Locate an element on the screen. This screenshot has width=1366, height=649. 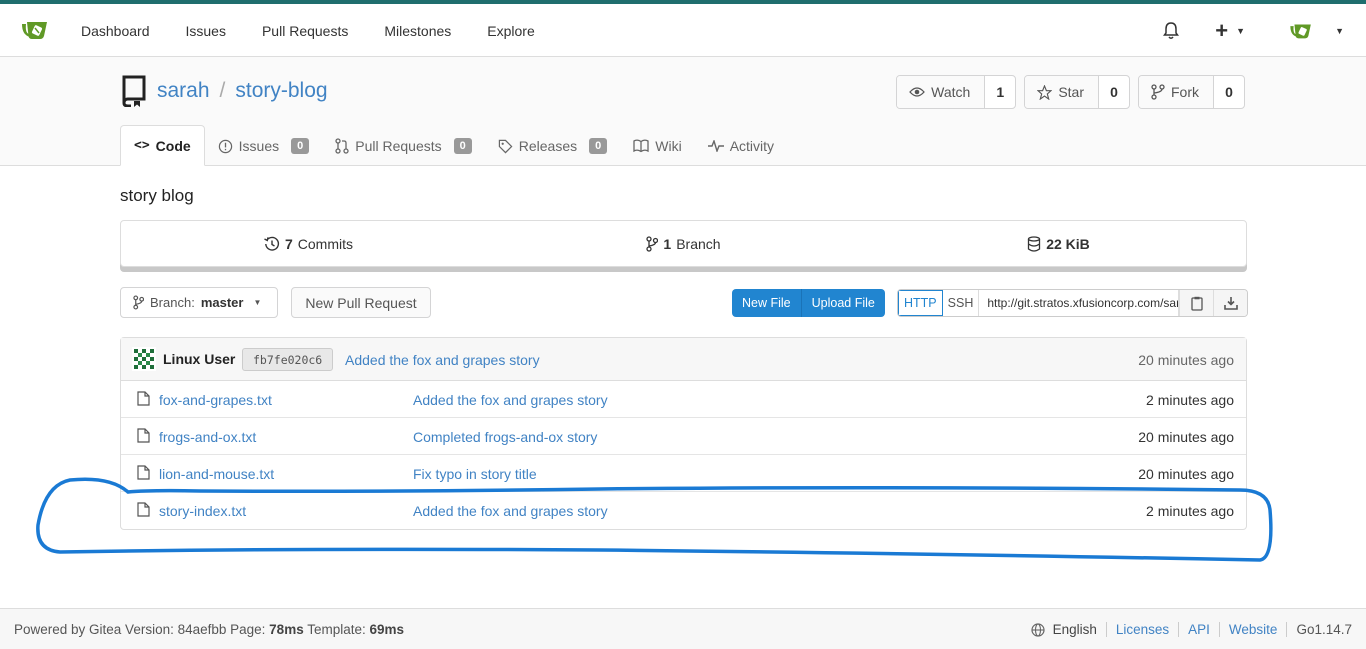
file-commit-message-link: Completed frogs-and-ox story is located at coordinates (505, 437).